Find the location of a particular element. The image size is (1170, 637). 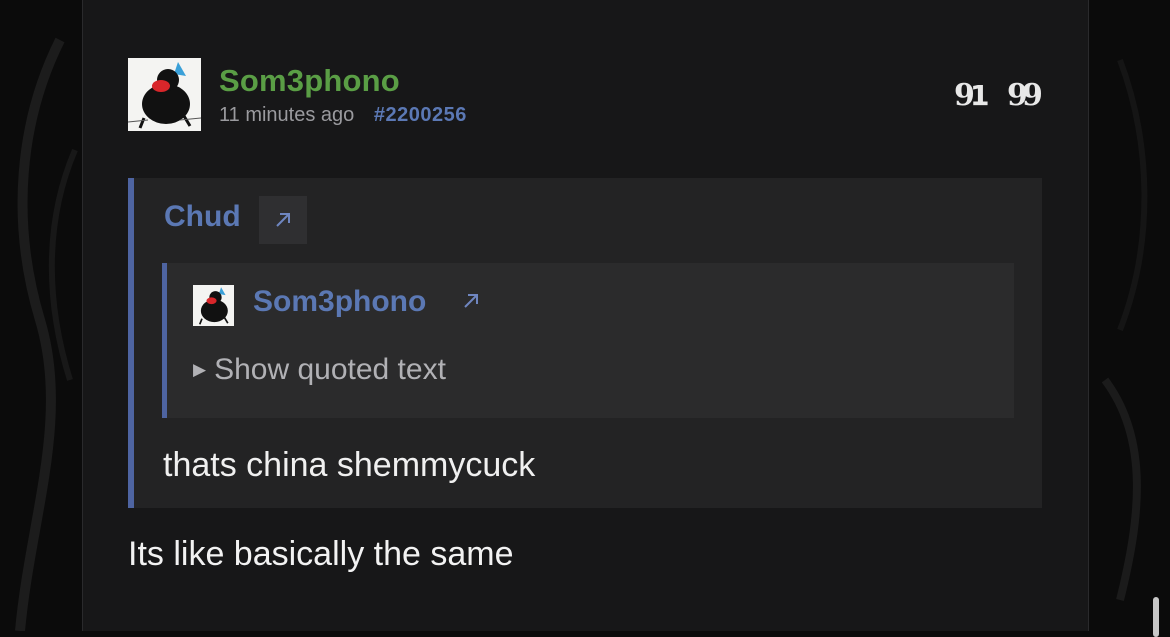

svg-text: 1 is located at coordinates (979, 95).